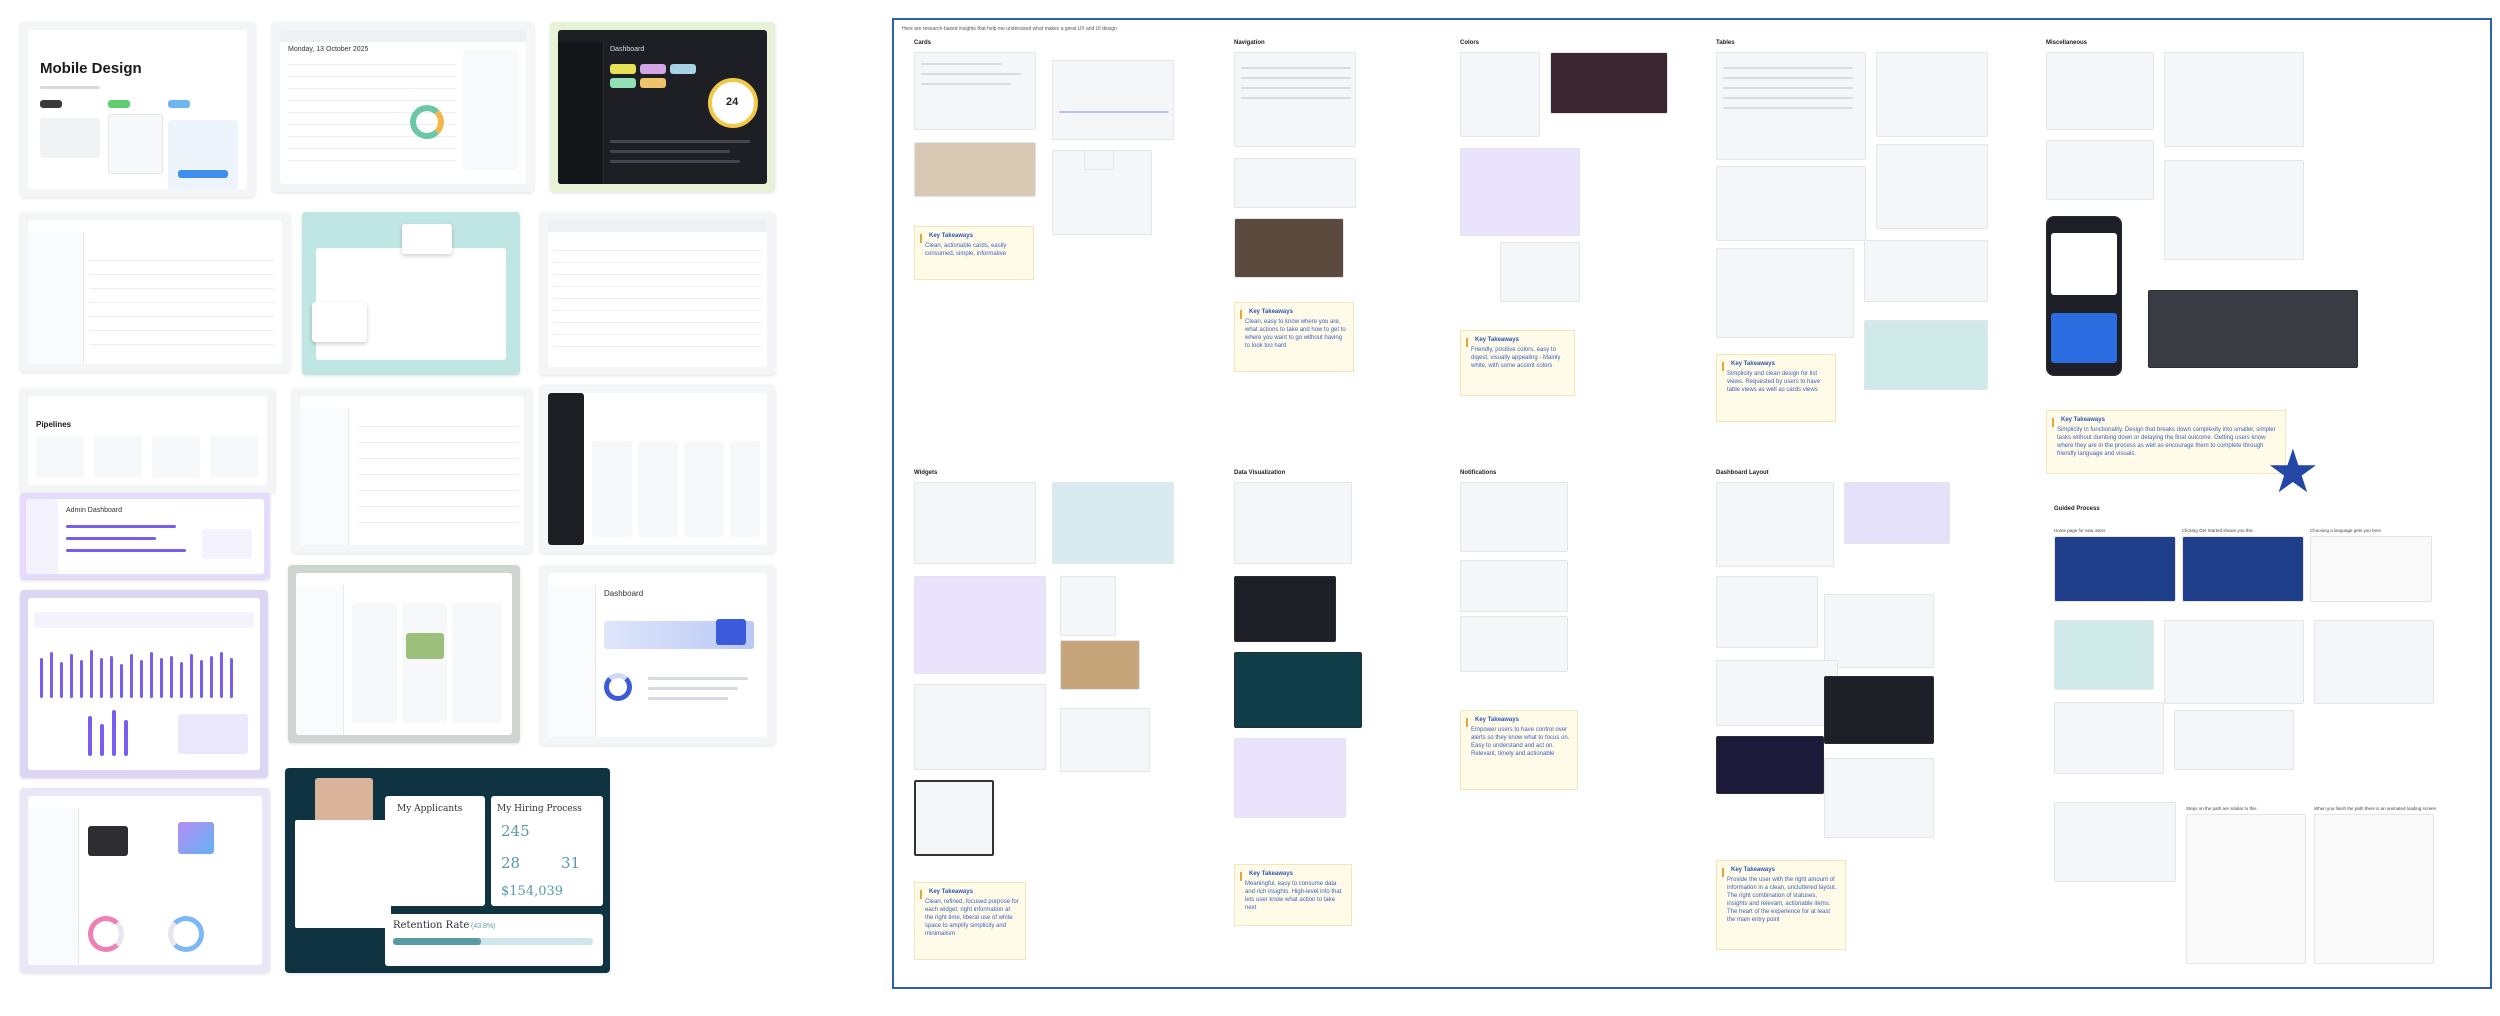  Describe the element at coordinates (431, 925) in the screenshot. I see `retention-label: Retention Rate` at that location.